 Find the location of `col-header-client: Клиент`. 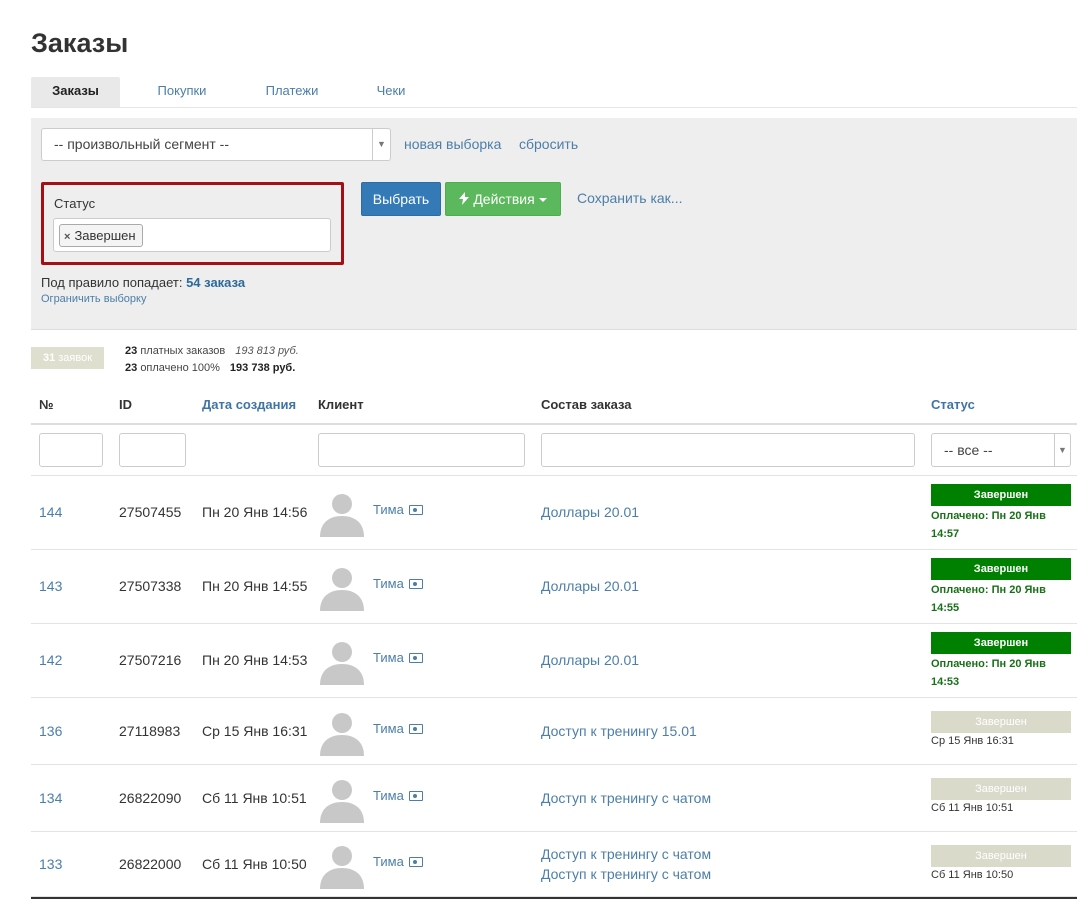

col-header-client: Клиент is located at coordinates (341, 404).